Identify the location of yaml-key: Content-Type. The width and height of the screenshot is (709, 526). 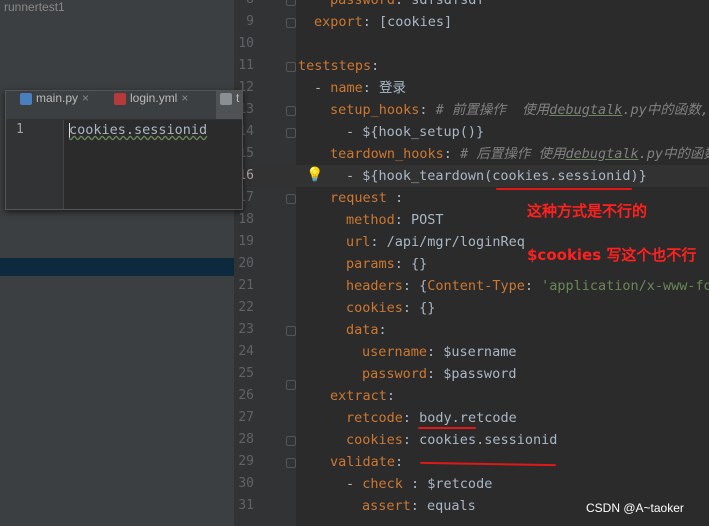
(476, 286).